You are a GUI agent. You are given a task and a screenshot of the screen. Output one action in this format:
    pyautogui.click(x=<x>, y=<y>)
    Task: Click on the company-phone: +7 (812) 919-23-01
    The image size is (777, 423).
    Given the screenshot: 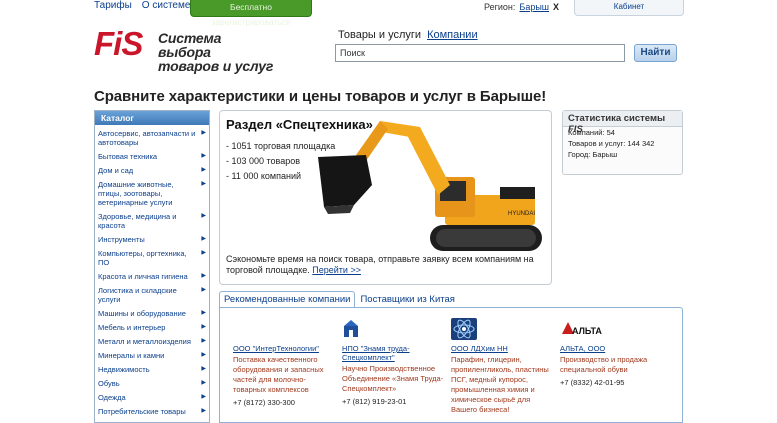 What is the action you would take?
    pyautogui.click(x=374, y=401)
    